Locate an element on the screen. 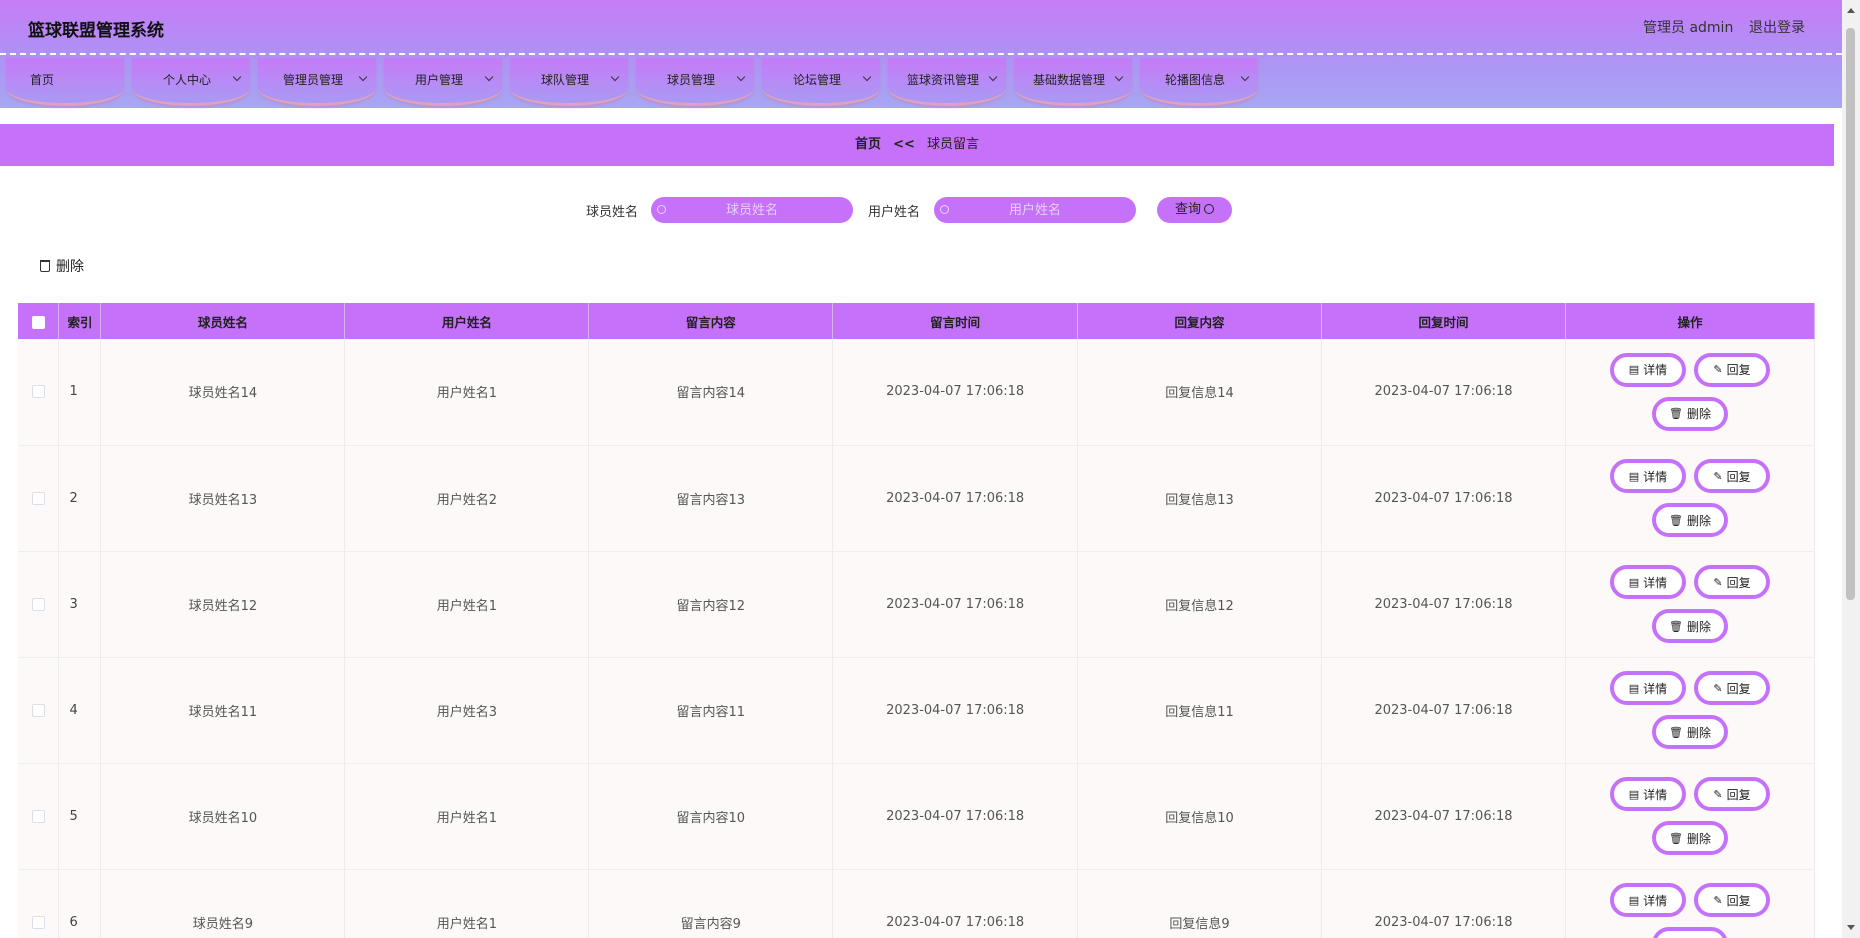 The height and width of the screenshot is (938, 1860). delete-button-label: 删除 is located at coordinates (1698, 732).